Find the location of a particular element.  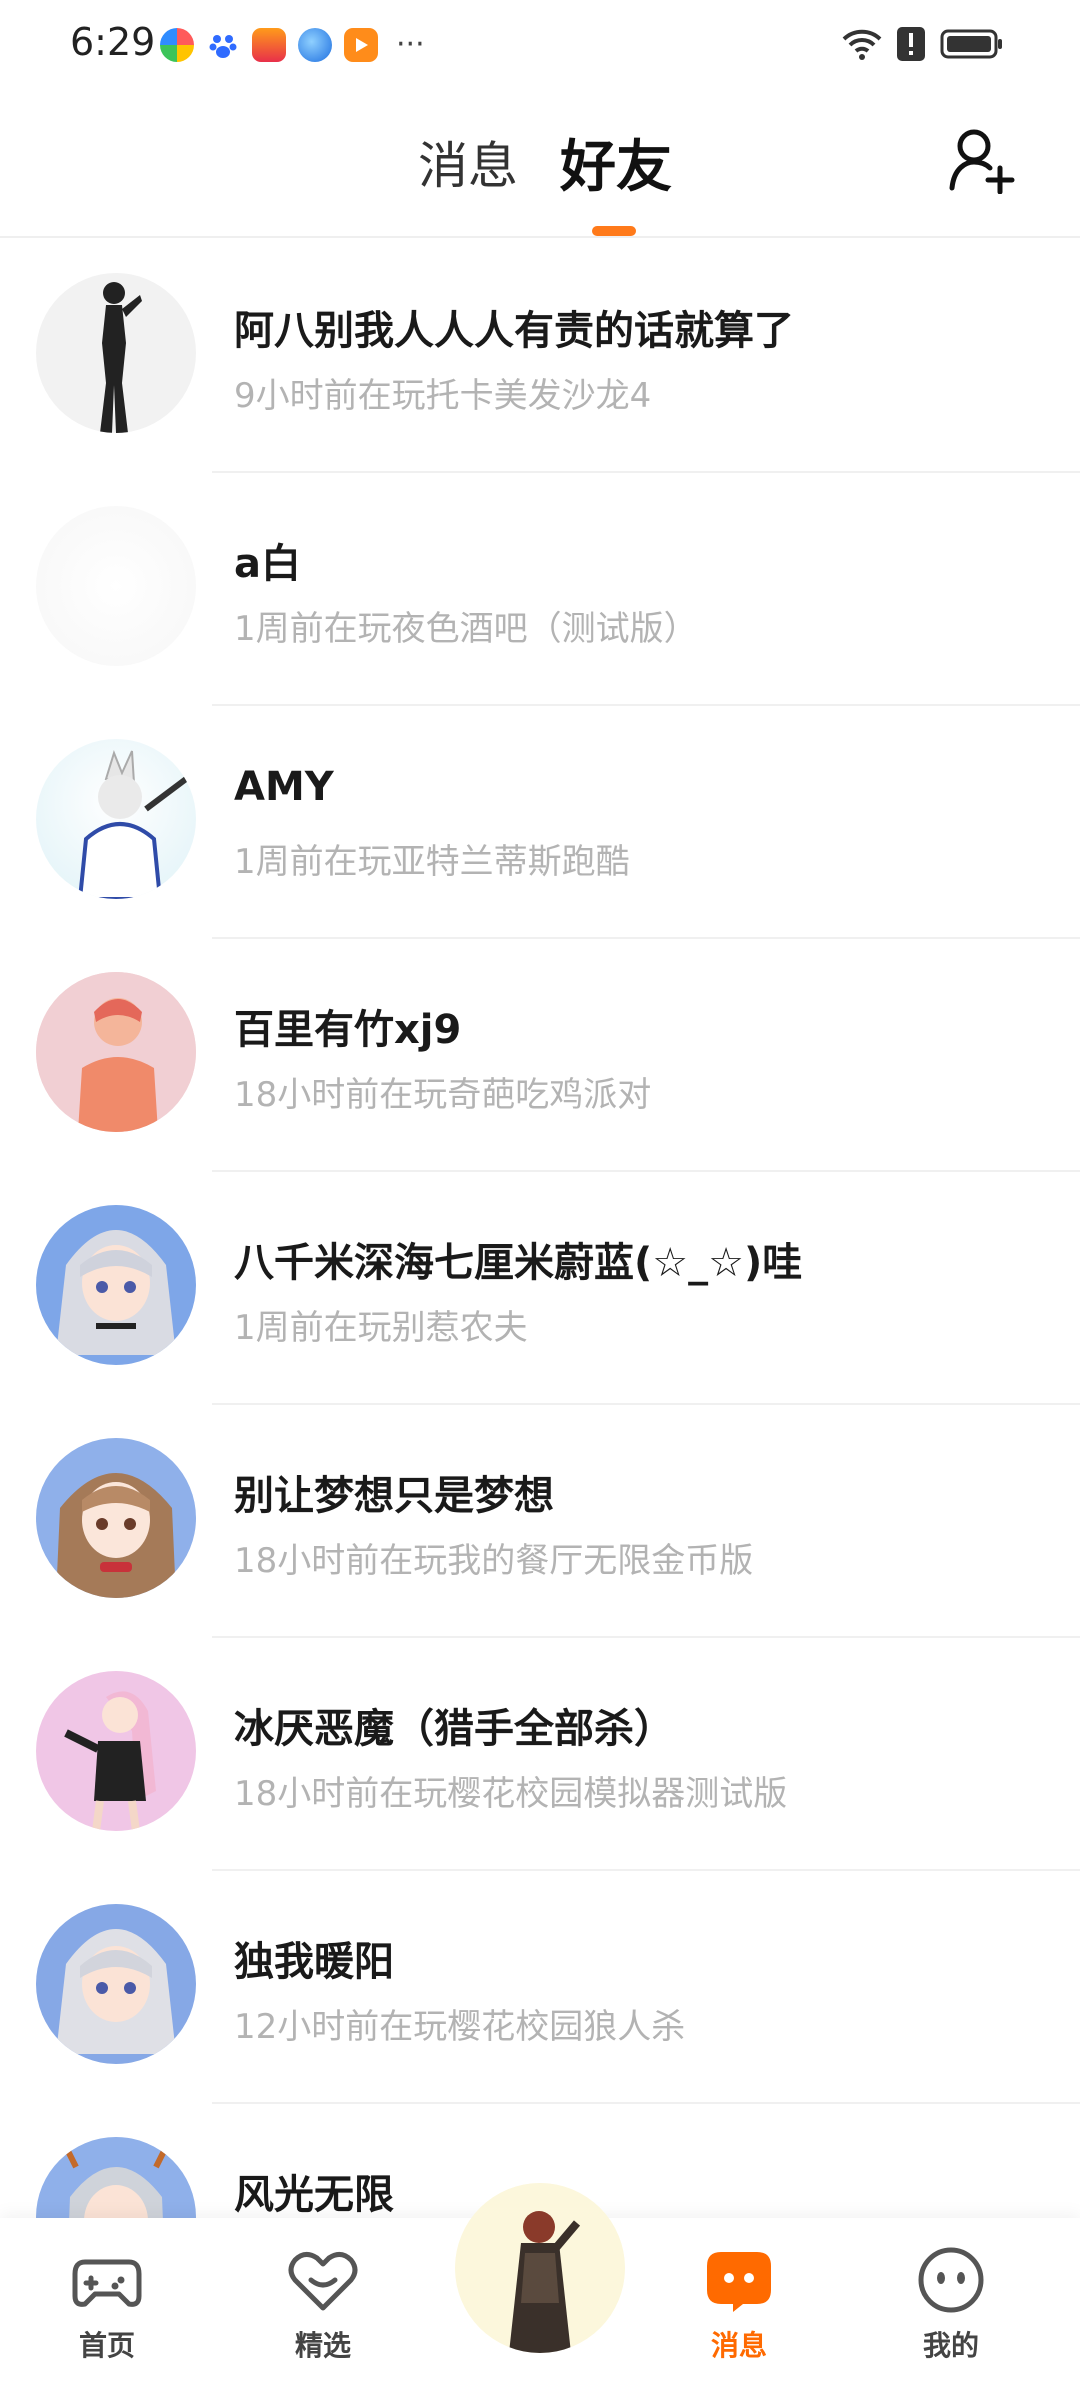

app-game-icon is located at coordinates (269, 45).